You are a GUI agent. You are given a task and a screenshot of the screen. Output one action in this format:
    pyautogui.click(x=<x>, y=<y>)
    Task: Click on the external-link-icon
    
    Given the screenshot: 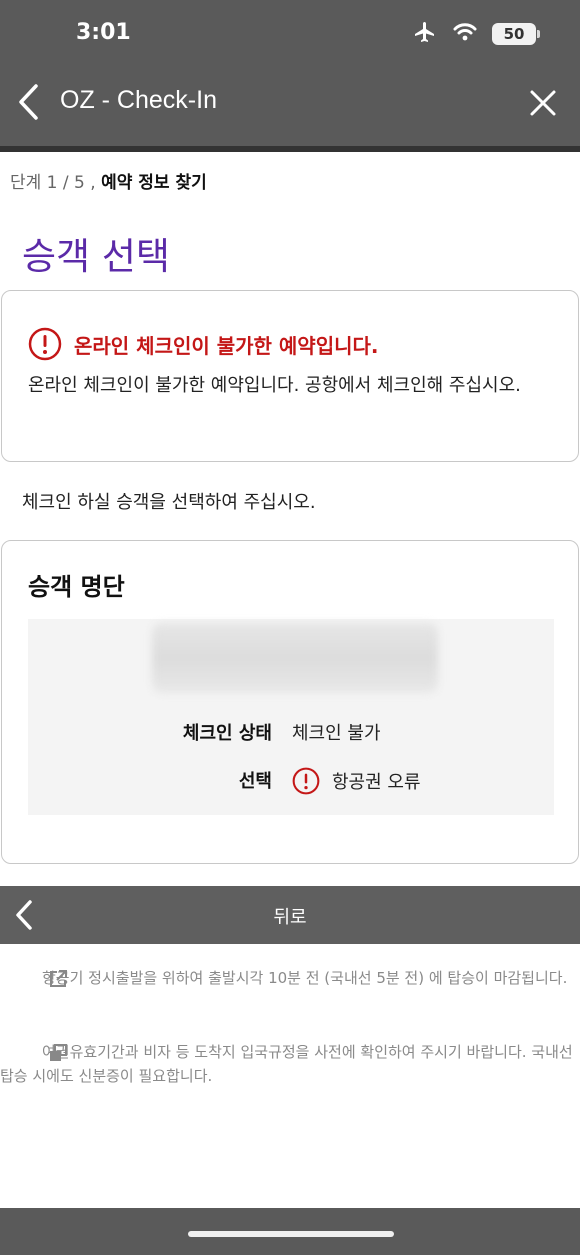 What is the action you would take?
    pyautogui.click(x=37, y=982)
    